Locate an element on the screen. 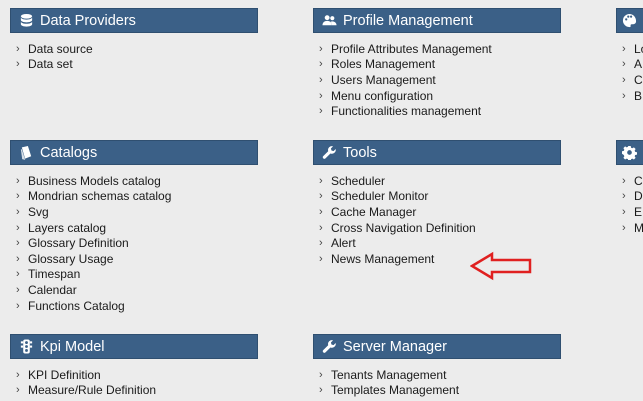  users-icon is located at coordinates (329, 21).